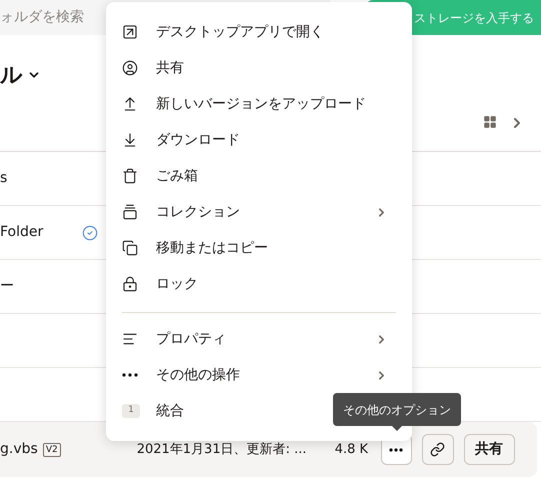 This screenshot has width=541, height=478. What do you see at coordinates (130, 32) in the screenshot?
I see `open-external-icon` at bounding box center [130, 32].